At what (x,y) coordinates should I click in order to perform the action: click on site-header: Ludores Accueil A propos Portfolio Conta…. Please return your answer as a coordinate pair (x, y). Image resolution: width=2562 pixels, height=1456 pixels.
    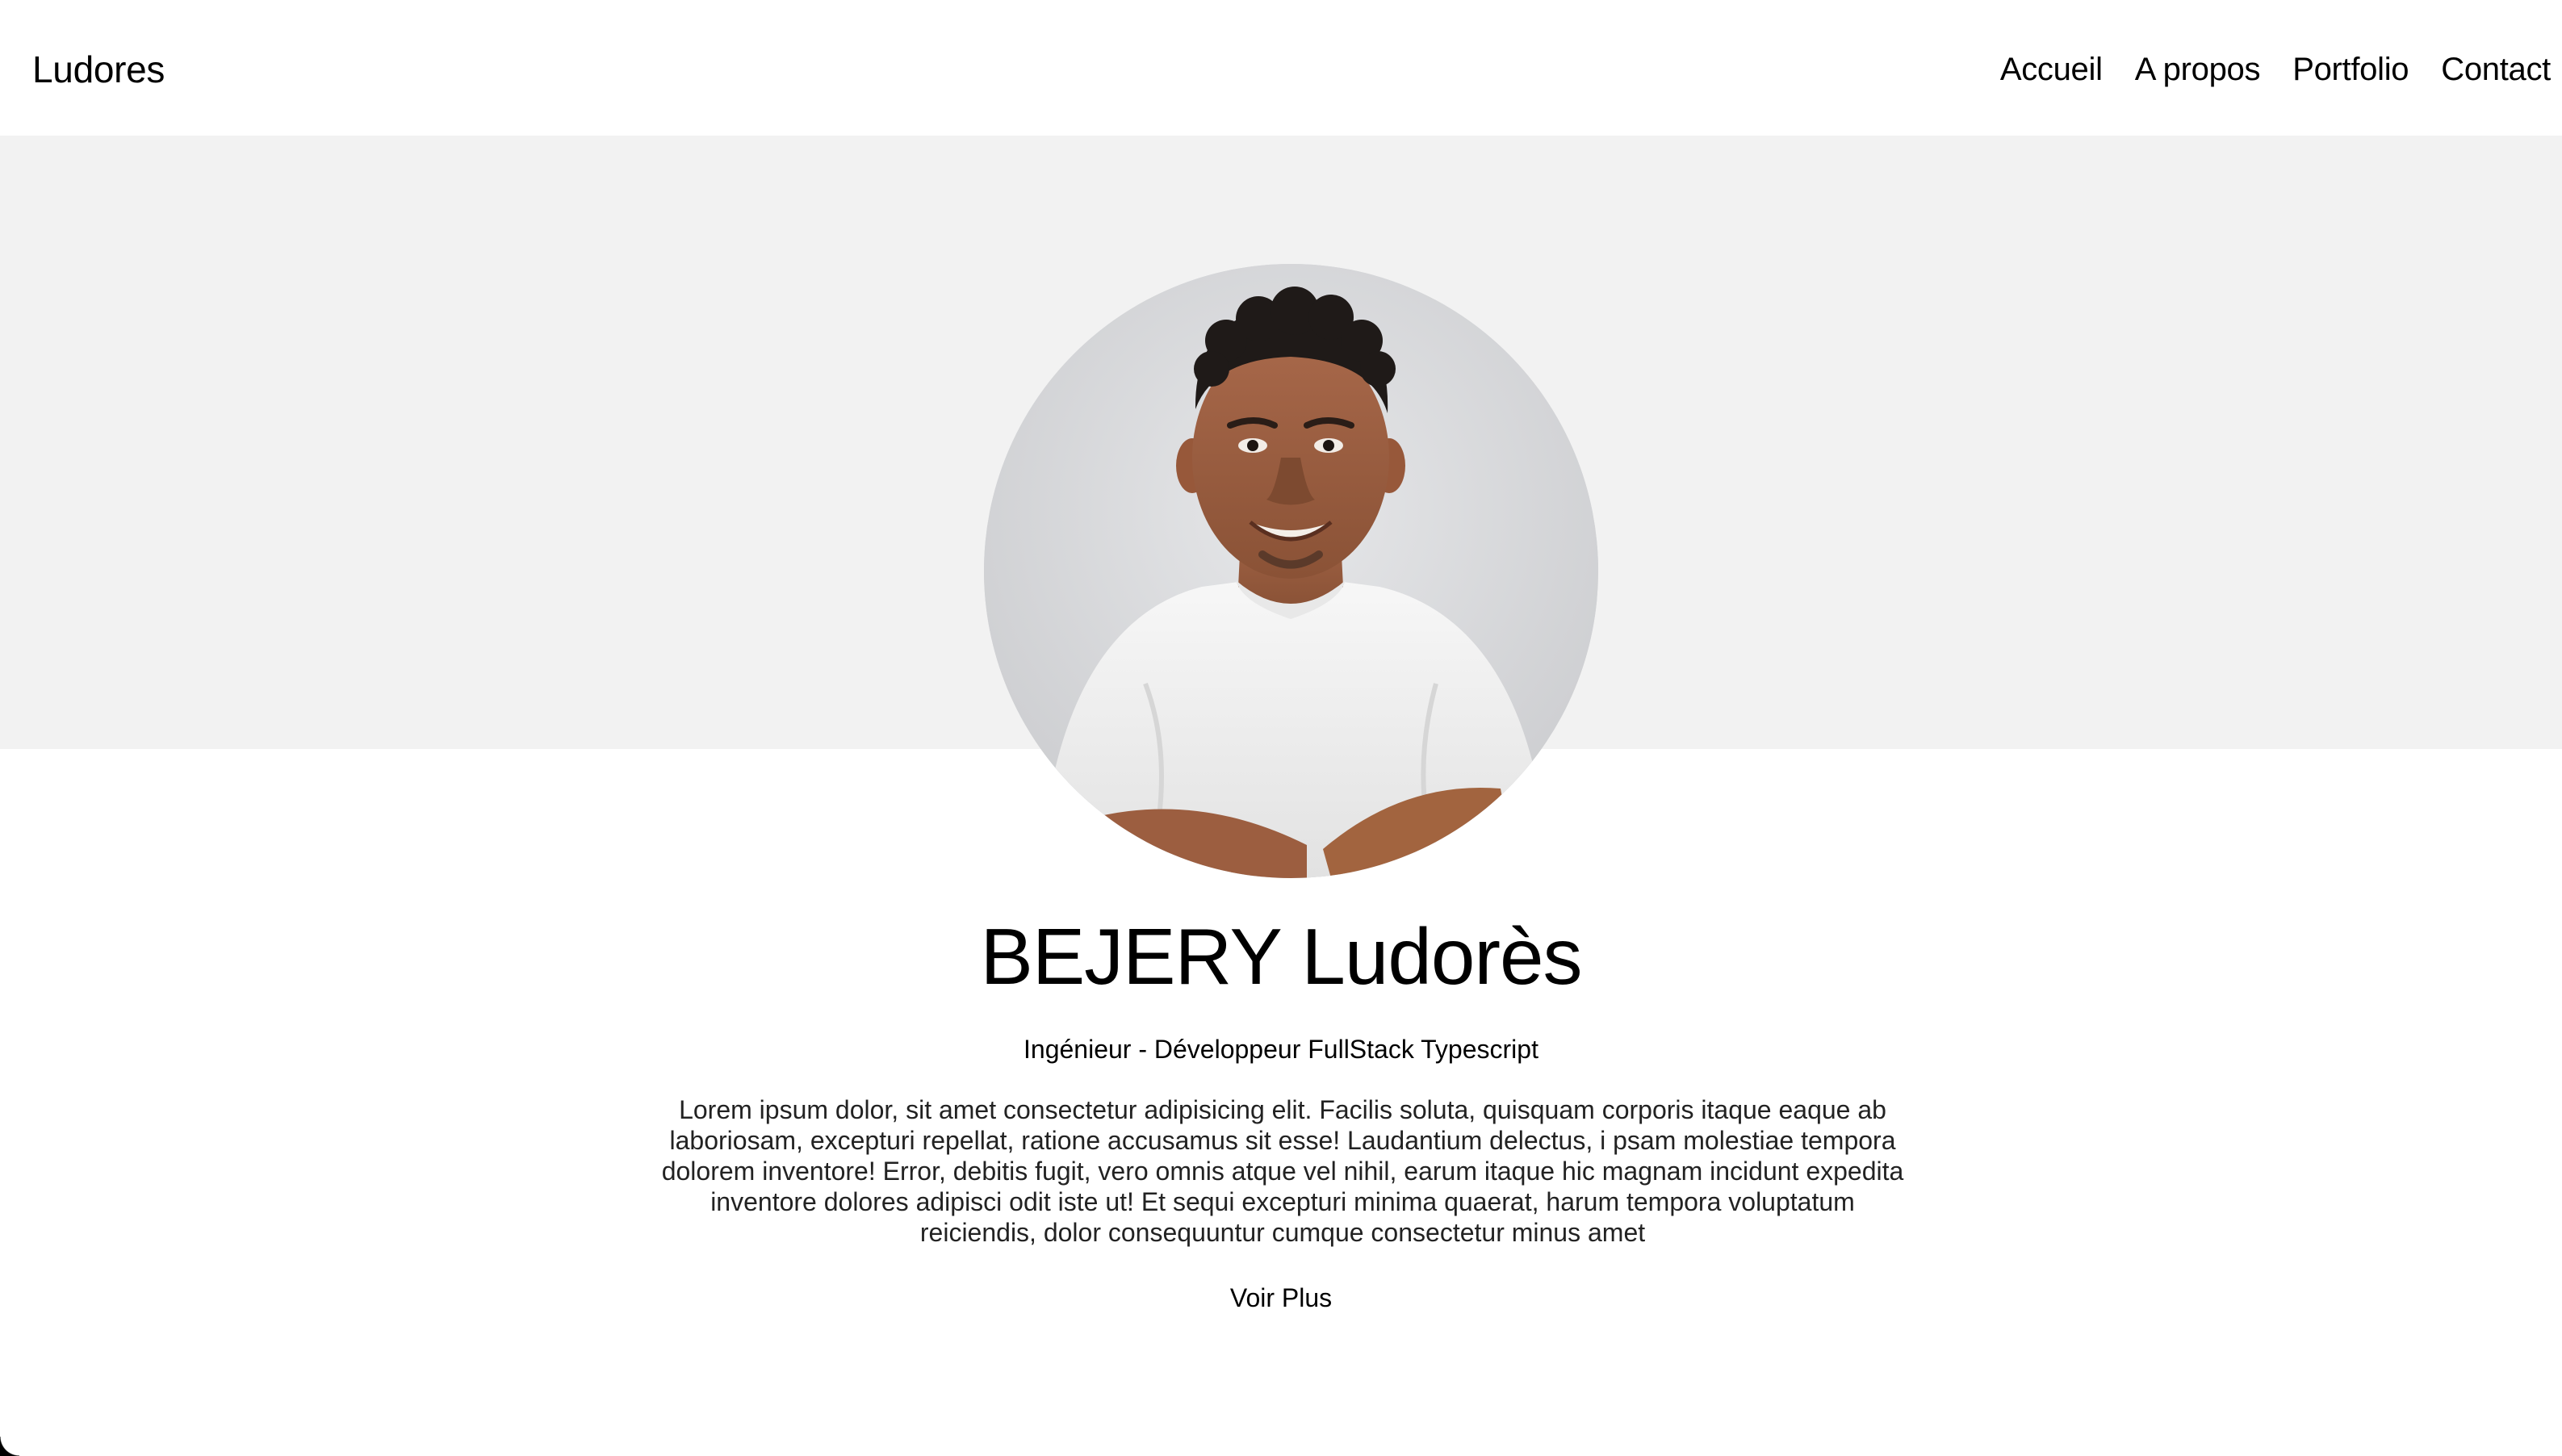
    Looking at the image, I should click on (1281, 68).